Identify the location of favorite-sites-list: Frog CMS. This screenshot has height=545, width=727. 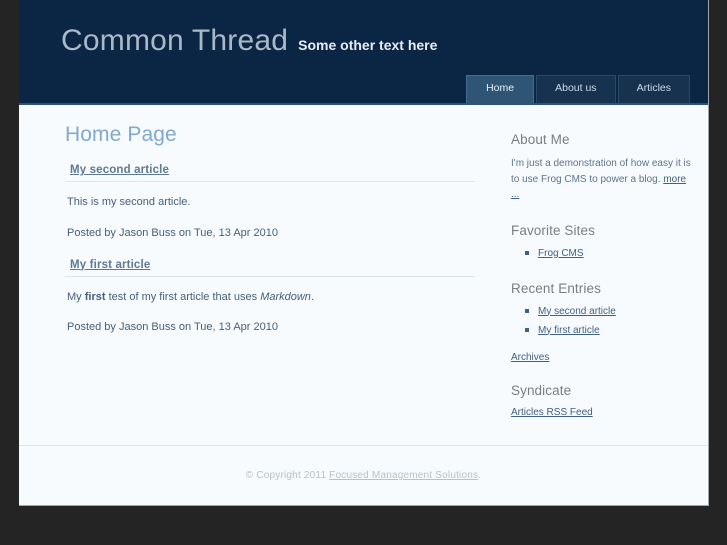
(610, 254).